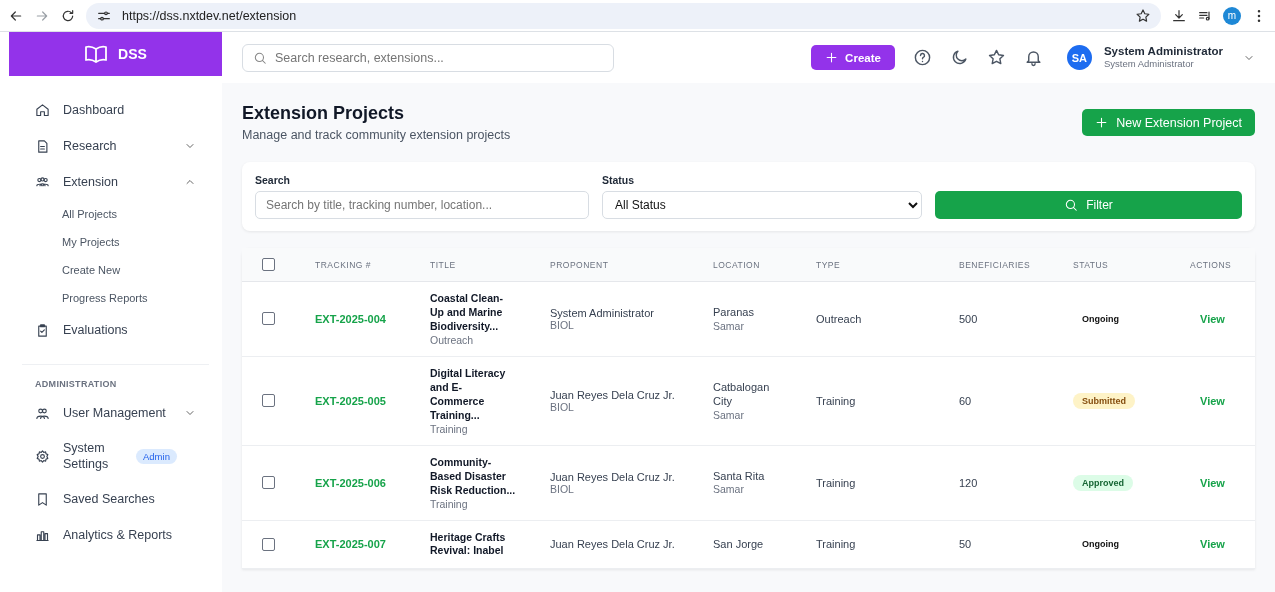 This screenshot has width=1275, height=592. What do you see at coordinates (742, 395) in the screenshot?
I see `location: Catbalogan City` at bounding box center [742, 395].